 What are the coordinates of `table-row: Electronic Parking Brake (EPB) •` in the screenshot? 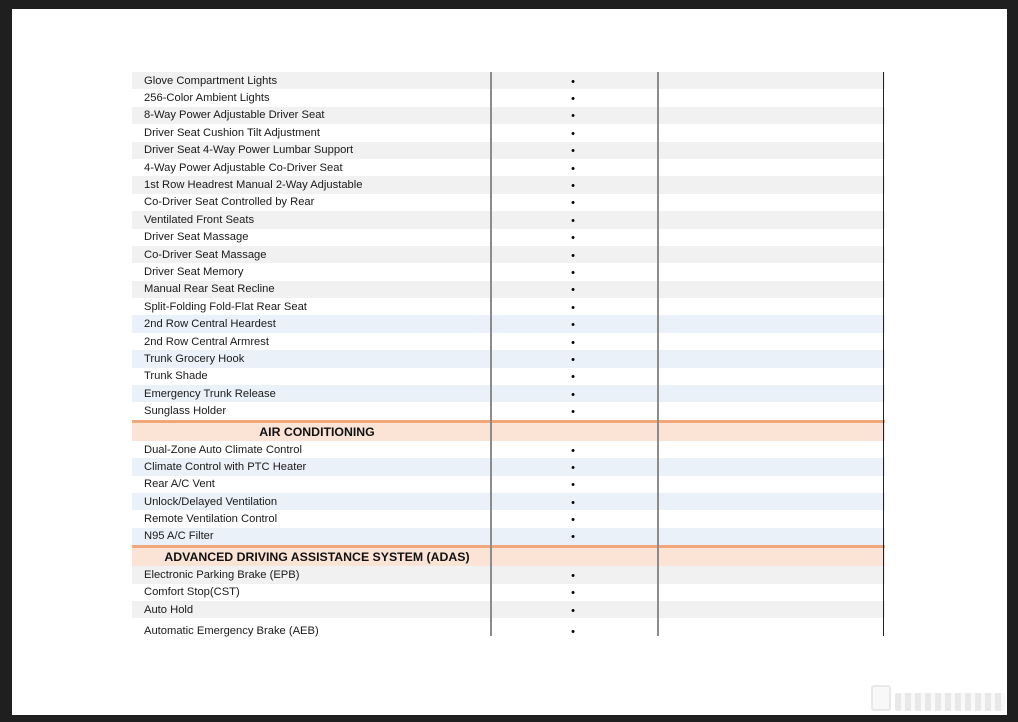 It's located at (508, 575).